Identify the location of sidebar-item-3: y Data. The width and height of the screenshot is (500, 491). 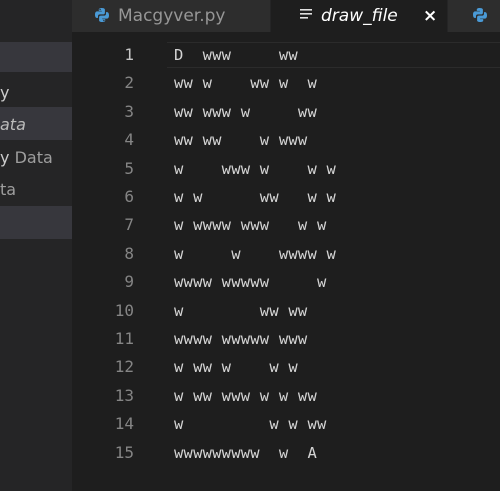
(26, 158).